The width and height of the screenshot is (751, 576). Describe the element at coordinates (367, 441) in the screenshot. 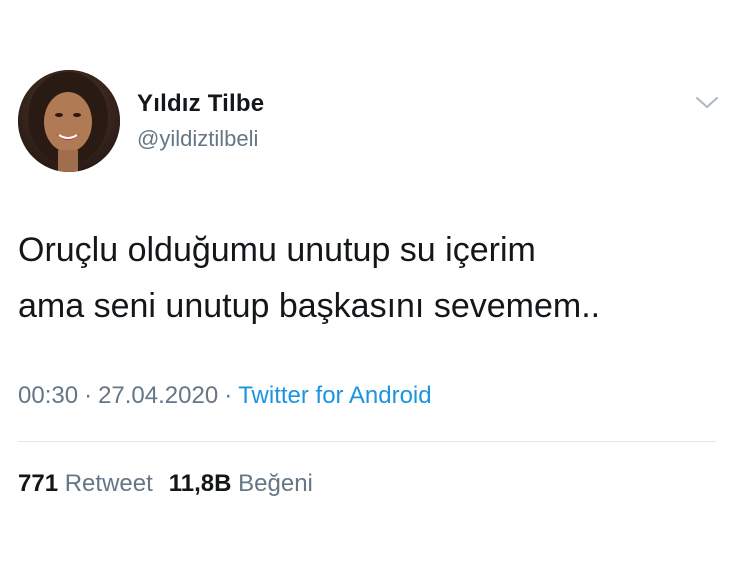

I see `divider` at that location.